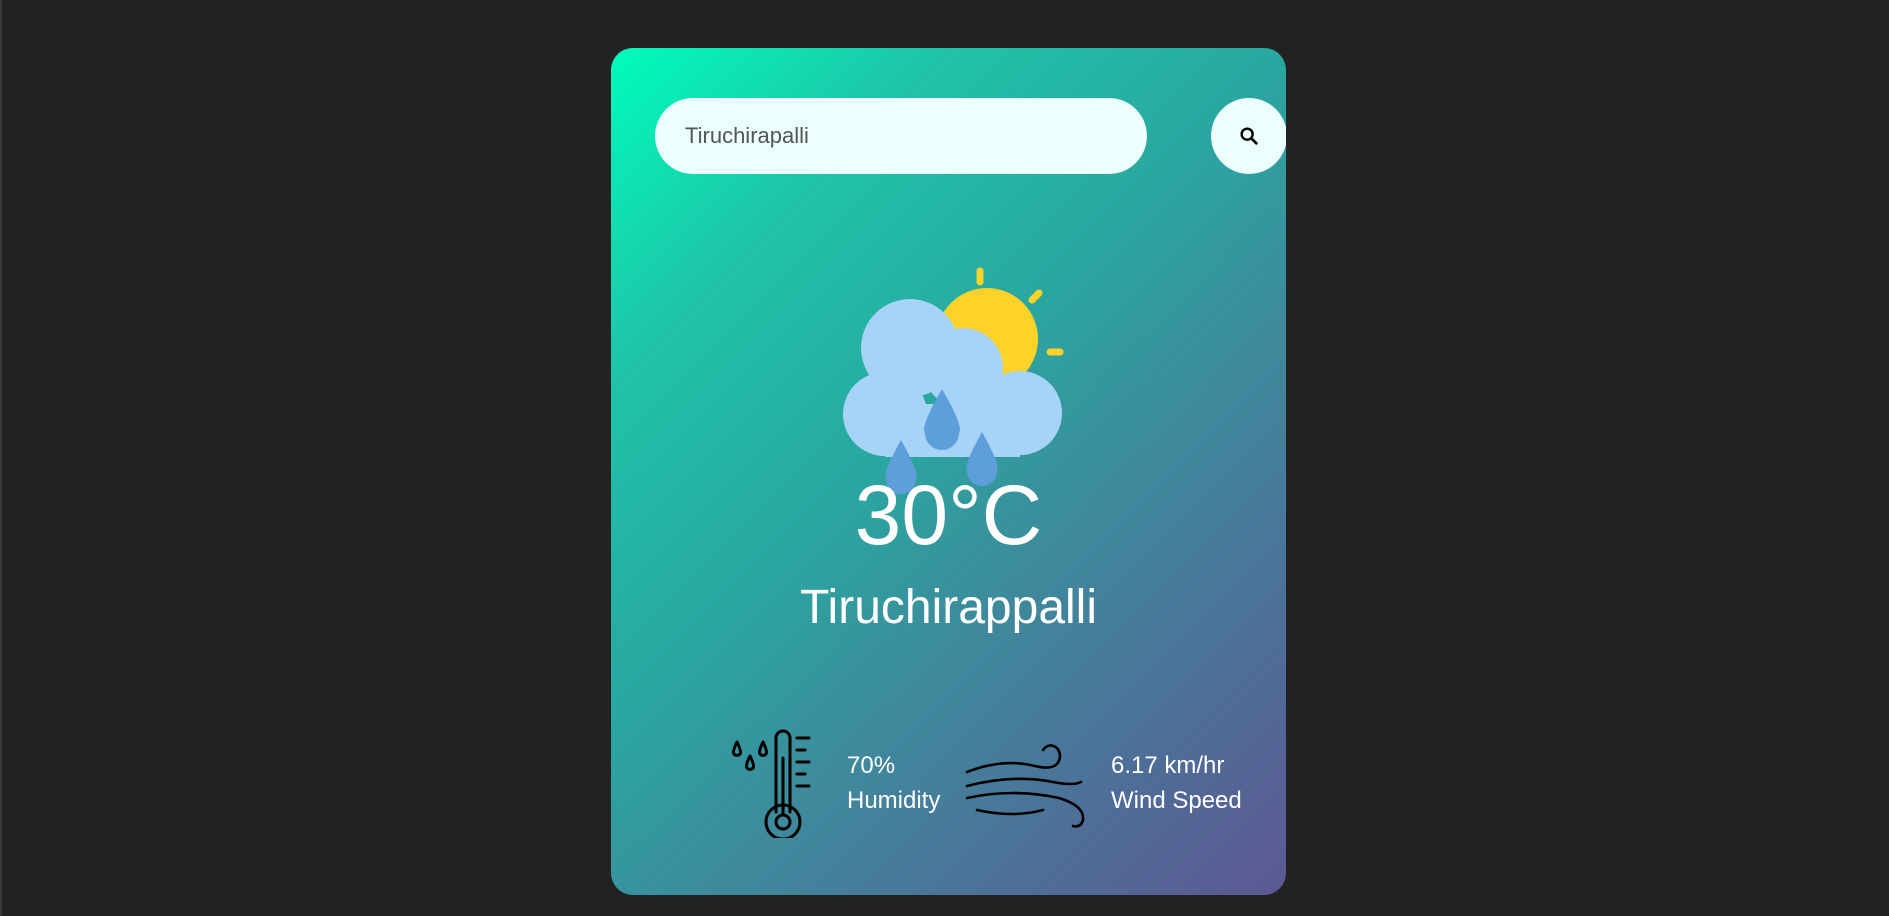 The width and height of the screenshot is (1889, 916). I want to click on humidity-detail: 70% Humidity, so click(834, 783).